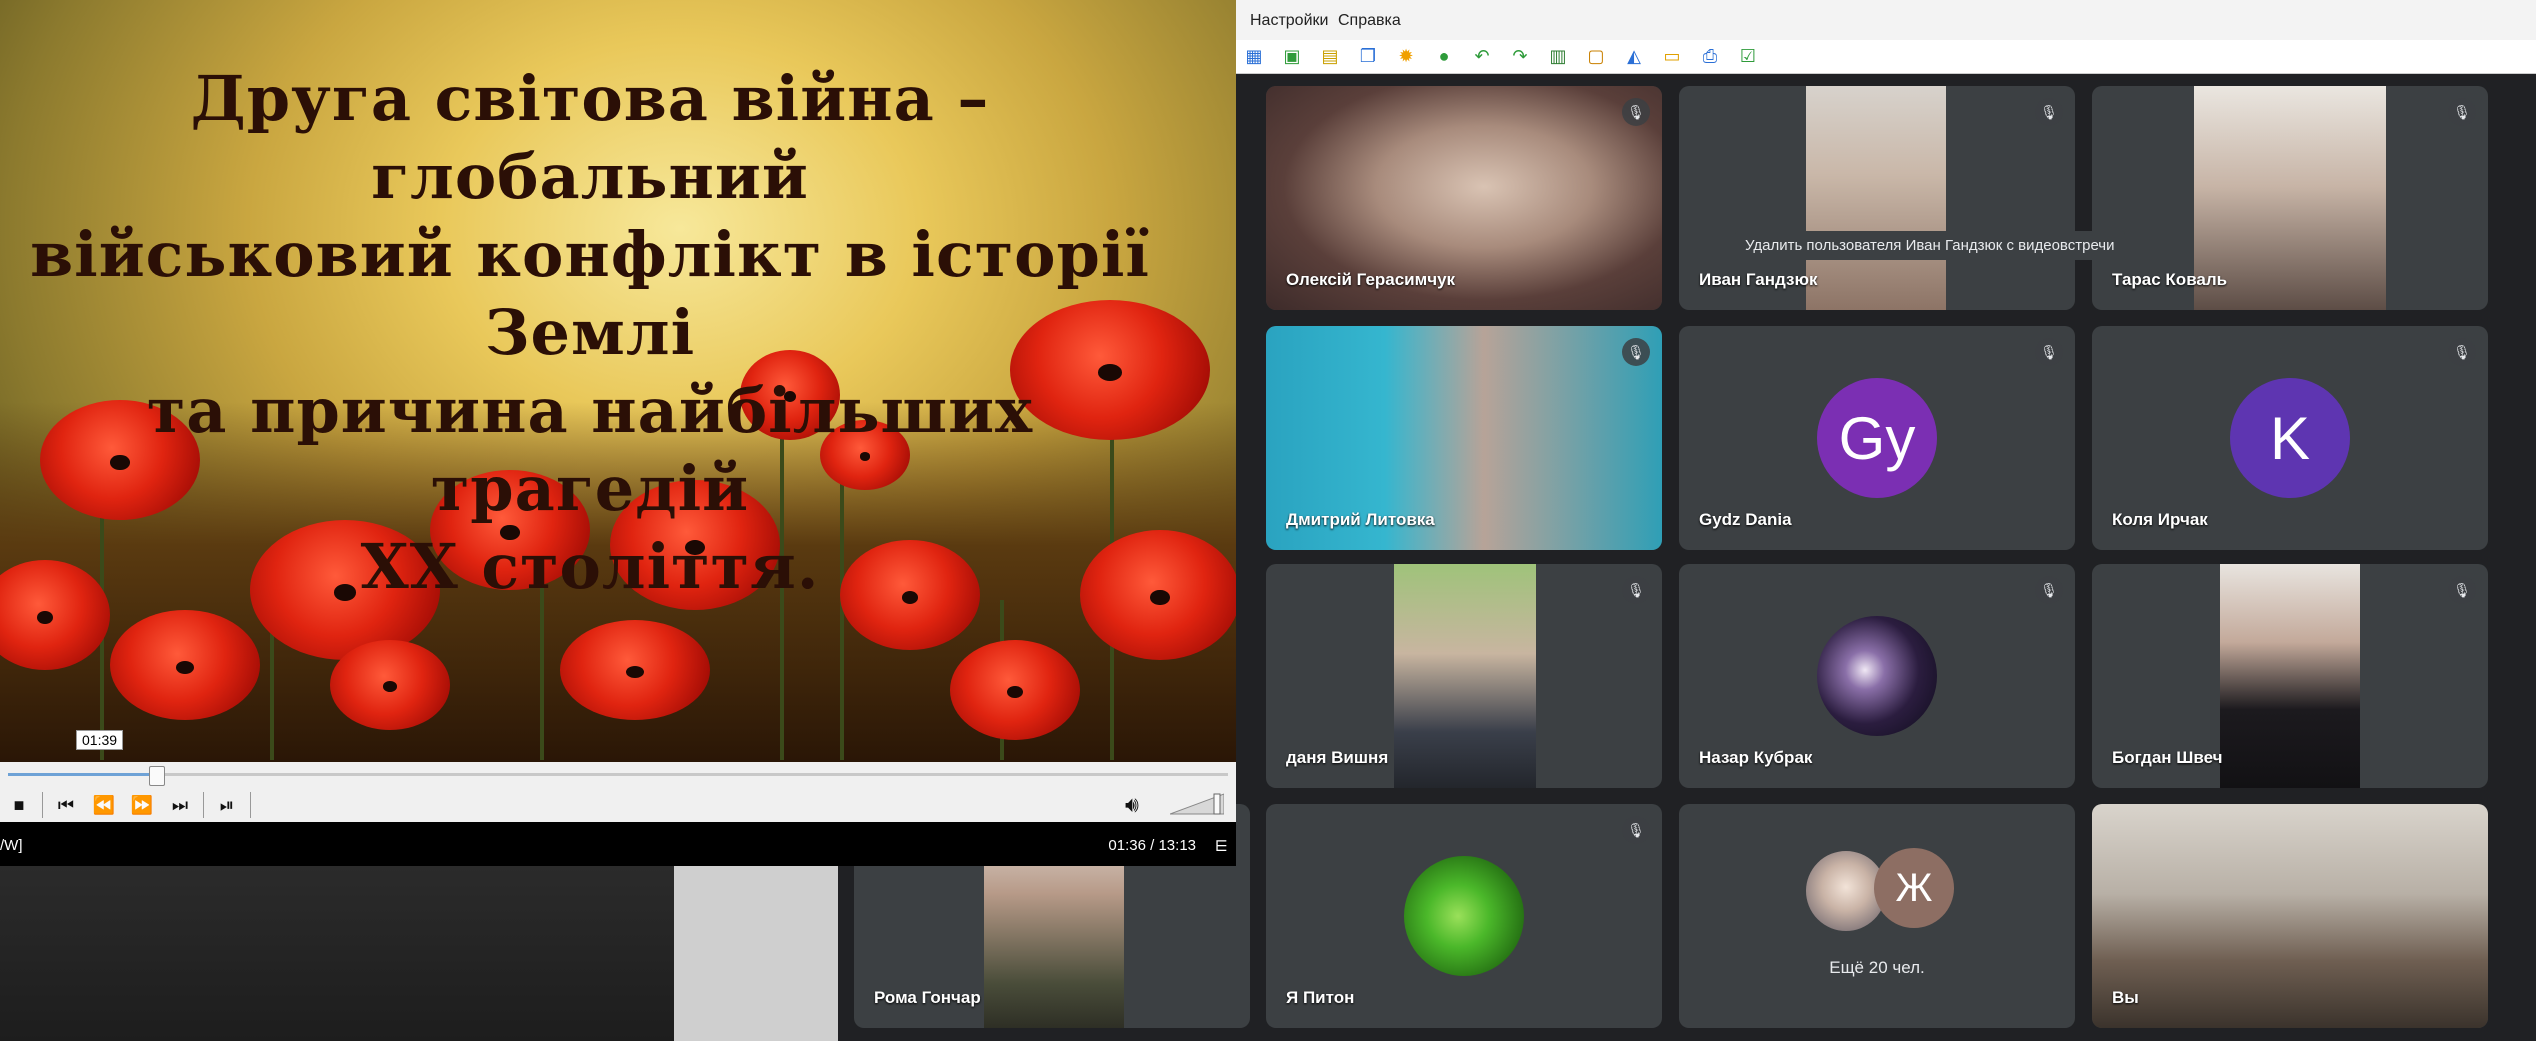  I want to click on stop-icon: ■, so click(19, 805).